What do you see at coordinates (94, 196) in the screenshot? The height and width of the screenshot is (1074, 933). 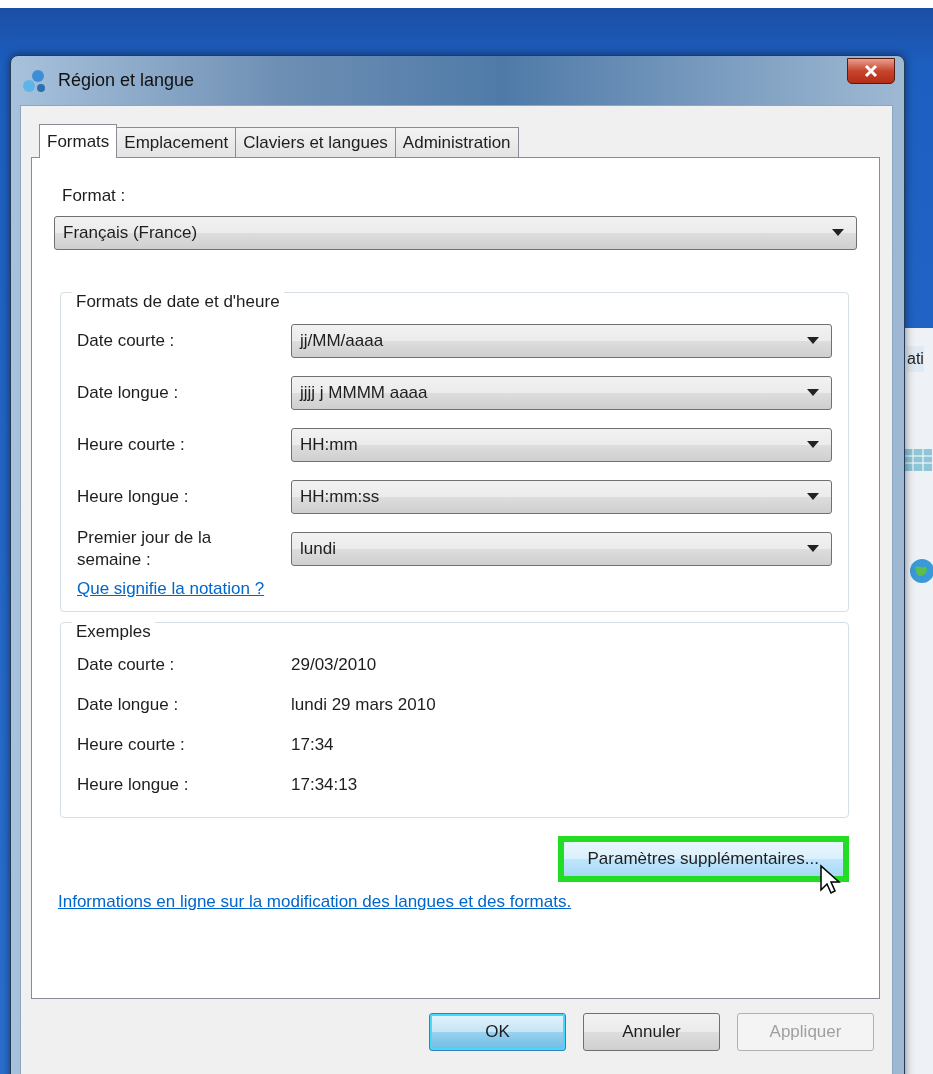 I see `format-label: Format :` at bounding box center [94, 196].